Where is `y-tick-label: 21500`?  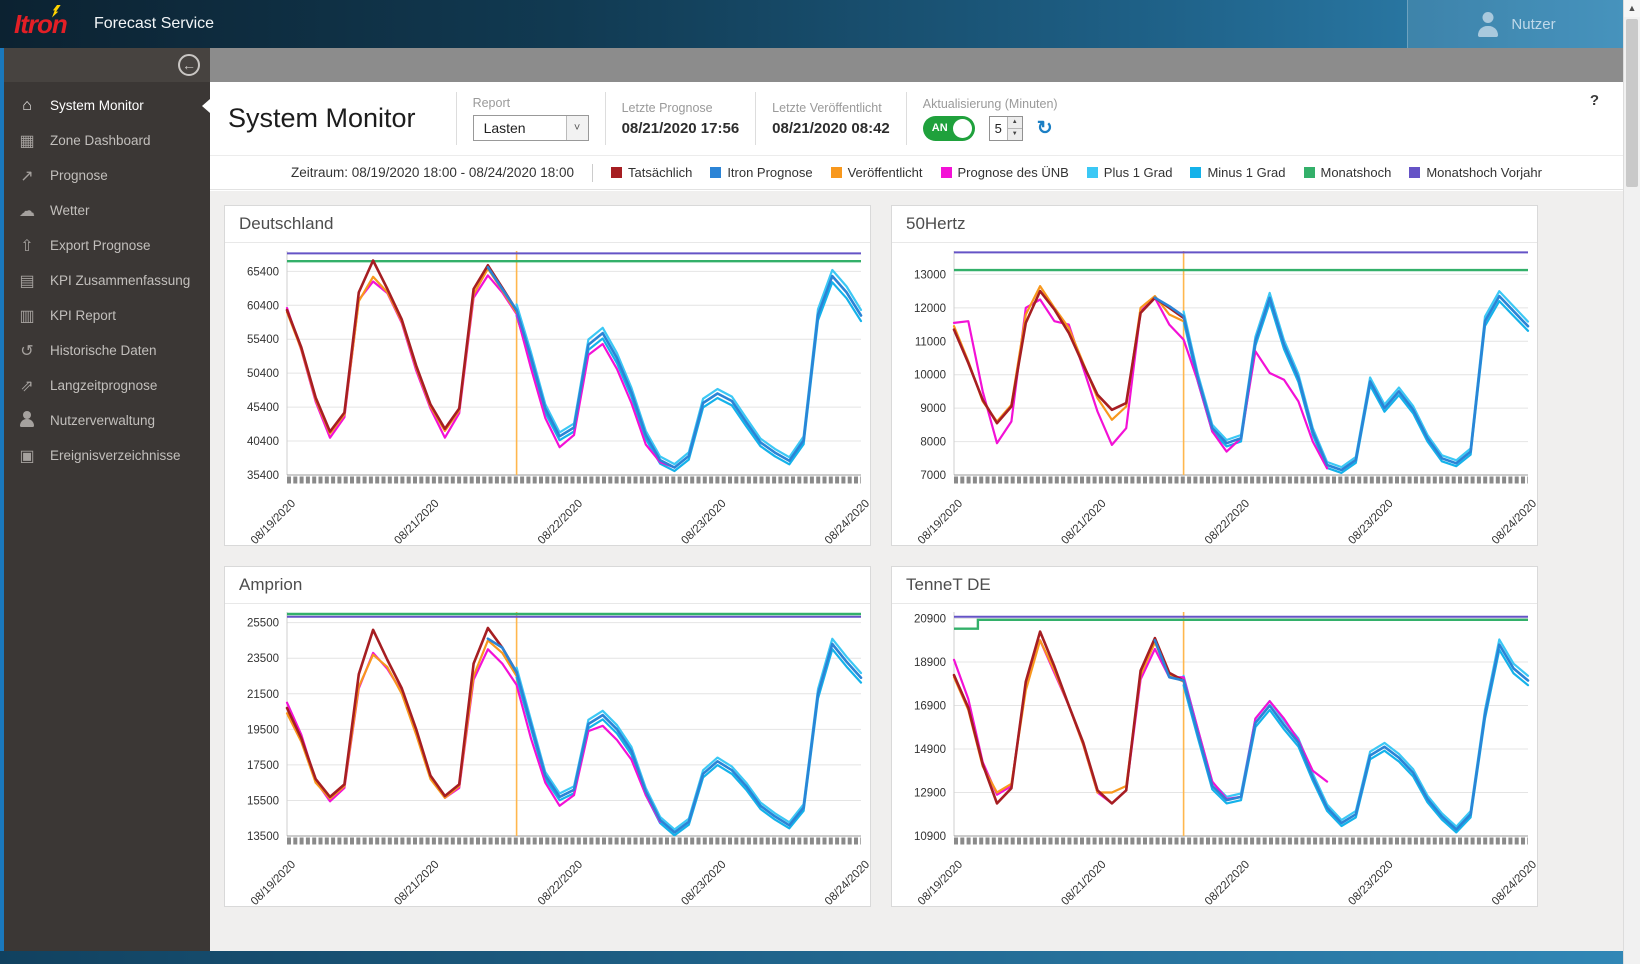 y-tick-label: 21500 is located at coordinates (263, 695).